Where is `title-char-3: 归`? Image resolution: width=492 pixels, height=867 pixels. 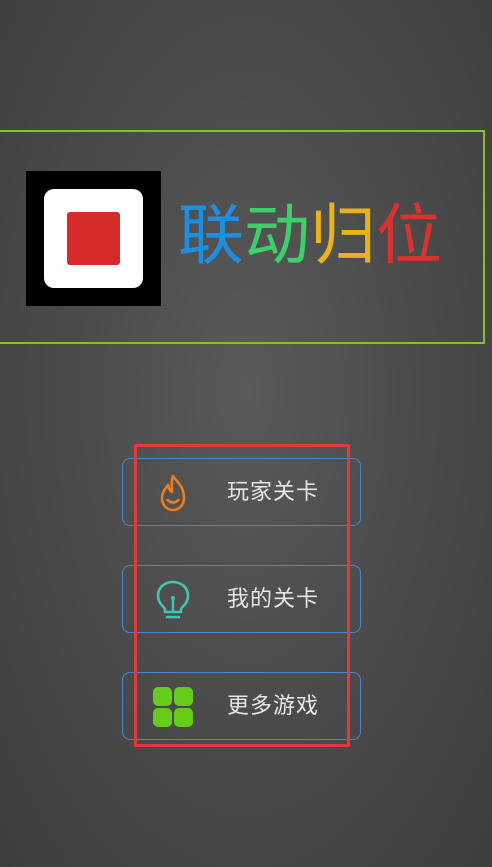 title-char-3: 归 is located at coordinates (343, 235).